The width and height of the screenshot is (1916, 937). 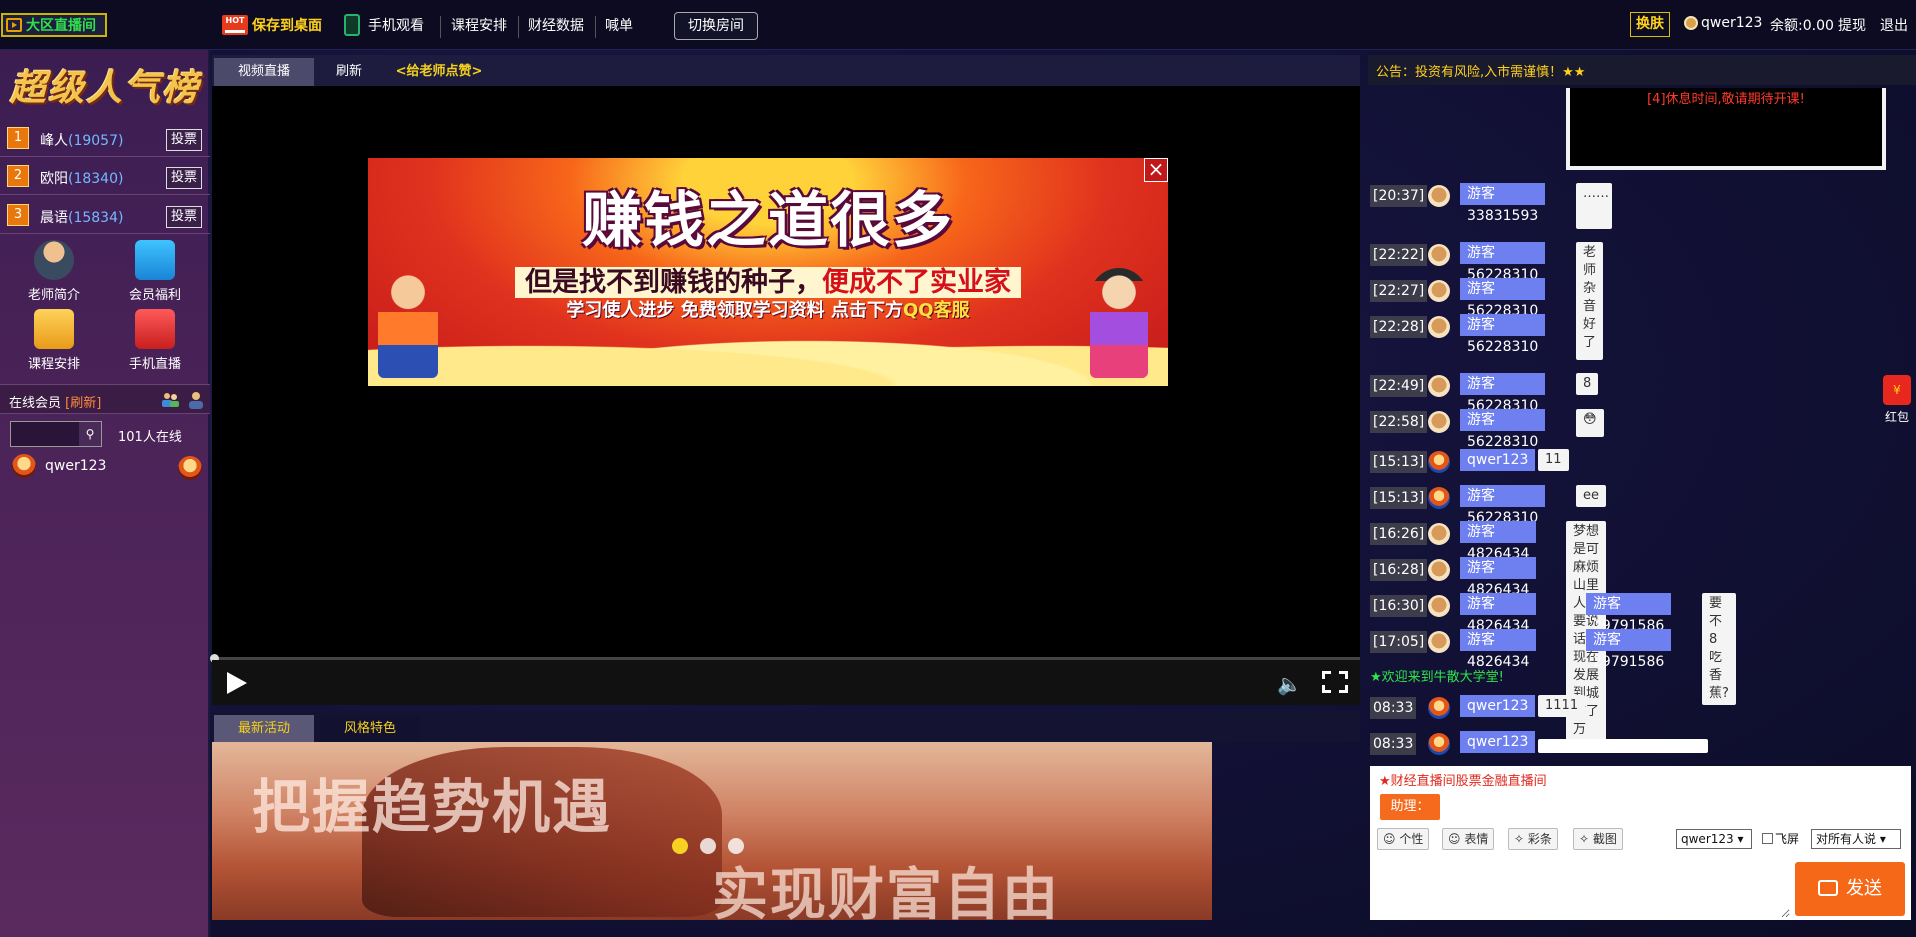 What do you see at coordinates (518, 27) in the screenshot?
I see `divider` at bounding box center [518, 27].